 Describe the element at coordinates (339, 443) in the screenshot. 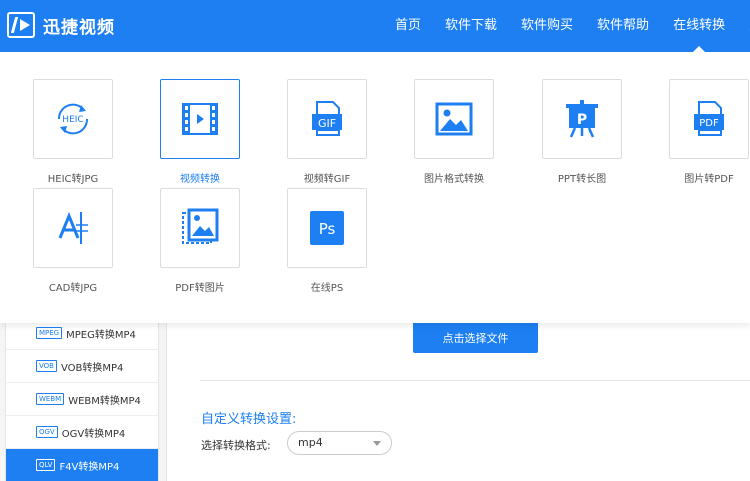

I see `format-select: mp4` at that location.